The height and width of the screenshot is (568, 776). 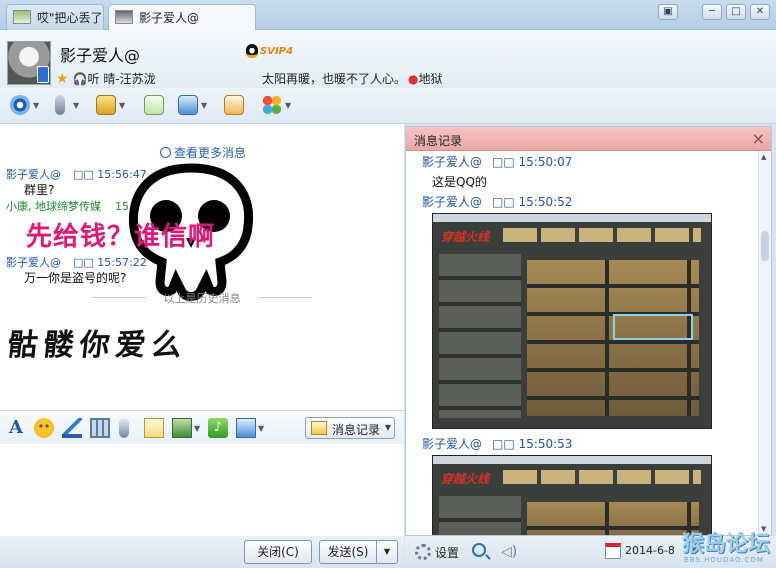 I want to click on svip-label: SVIP4, so click(x=276, y=51).